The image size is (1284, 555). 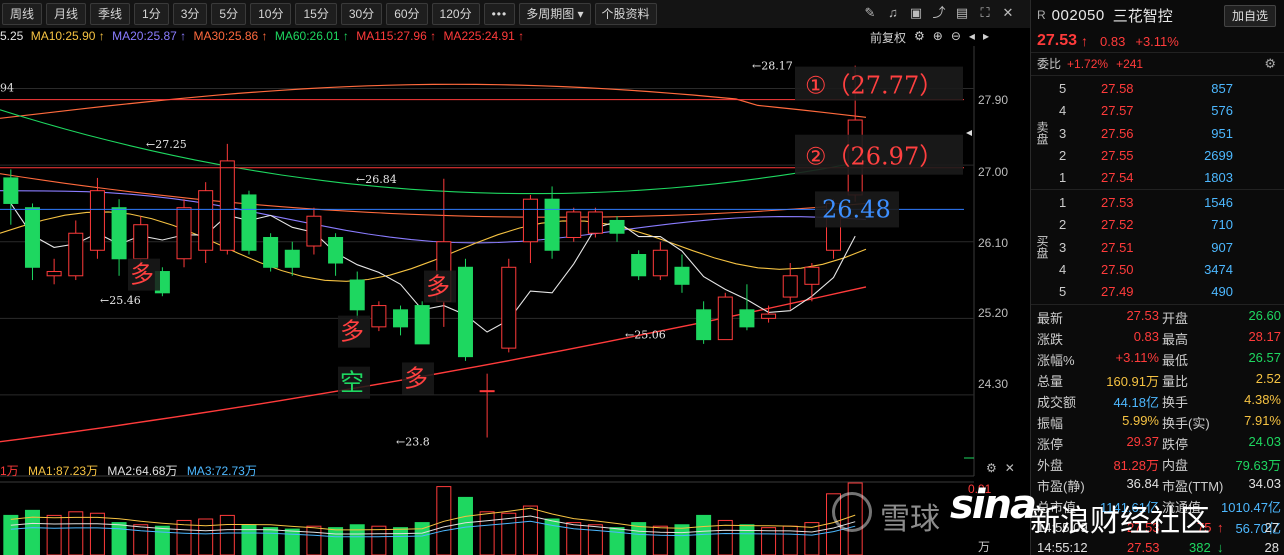 I want to click on ask-row: 4 27.57 576, so click(x=1168, y=111).